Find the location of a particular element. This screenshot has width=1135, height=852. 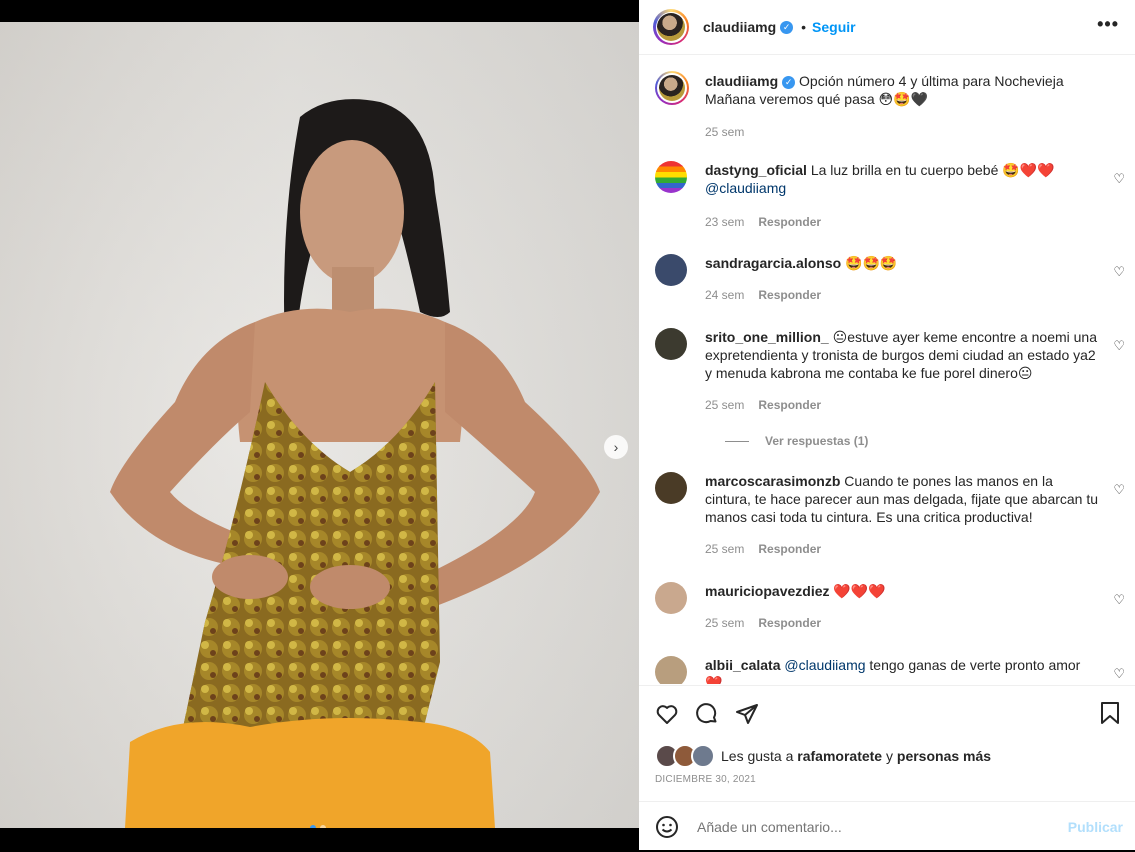

comment-time: 23 sem is located at coordinates (725, 222).